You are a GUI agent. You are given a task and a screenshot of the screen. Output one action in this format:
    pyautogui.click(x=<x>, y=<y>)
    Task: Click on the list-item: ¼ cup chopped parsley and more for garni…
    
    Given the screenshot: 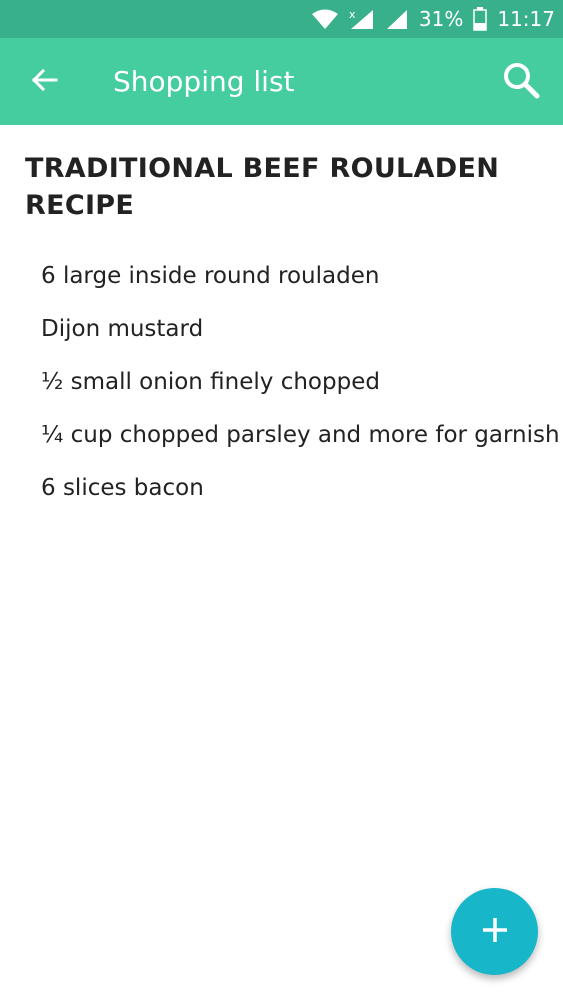 What is the action you would take?
    pyautogui.click(x=300, y=441)
    